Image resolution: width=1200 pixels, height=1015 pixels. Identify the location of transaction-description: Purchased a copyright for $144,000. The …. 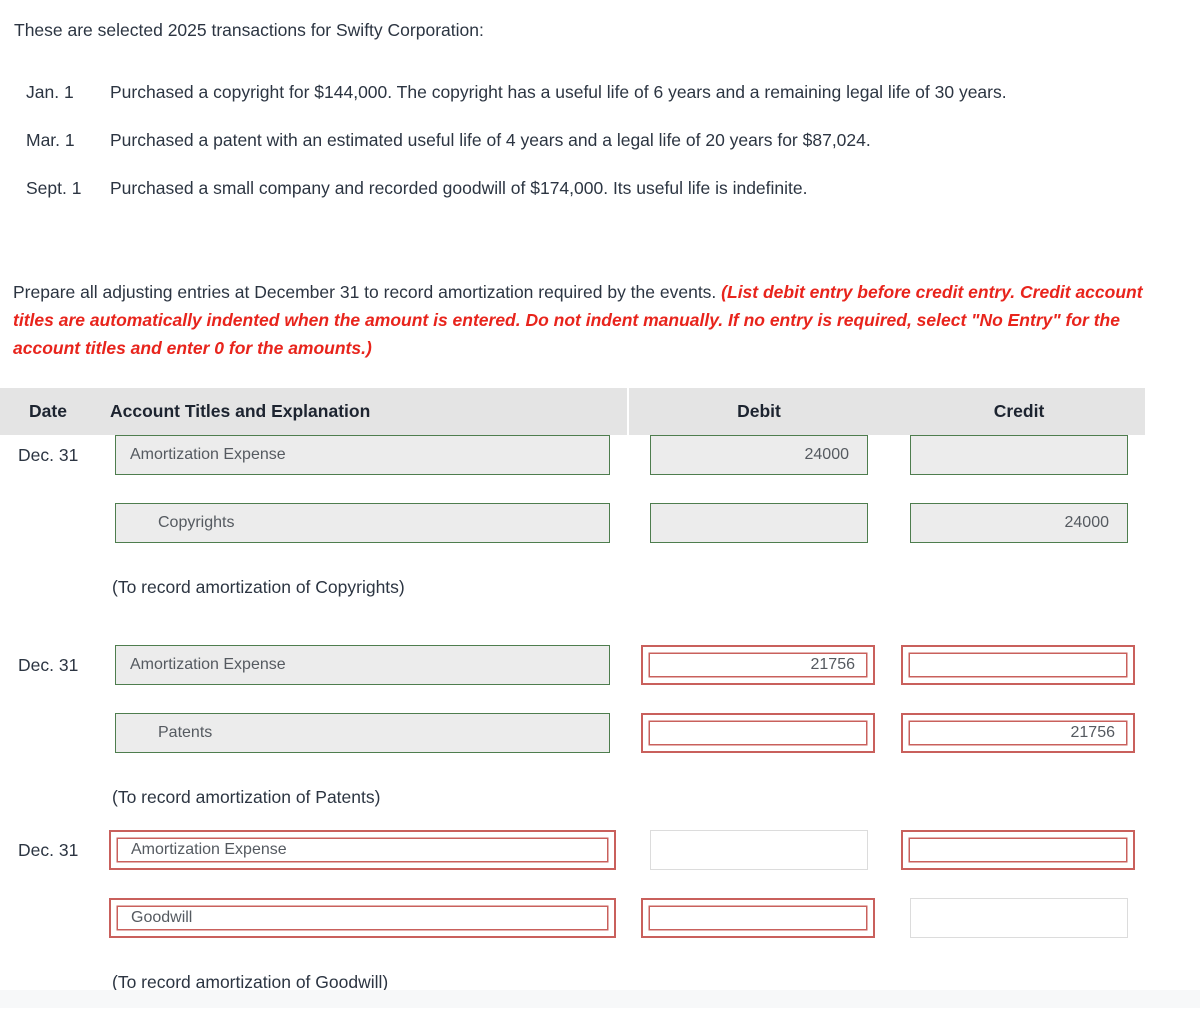
(558, 92).